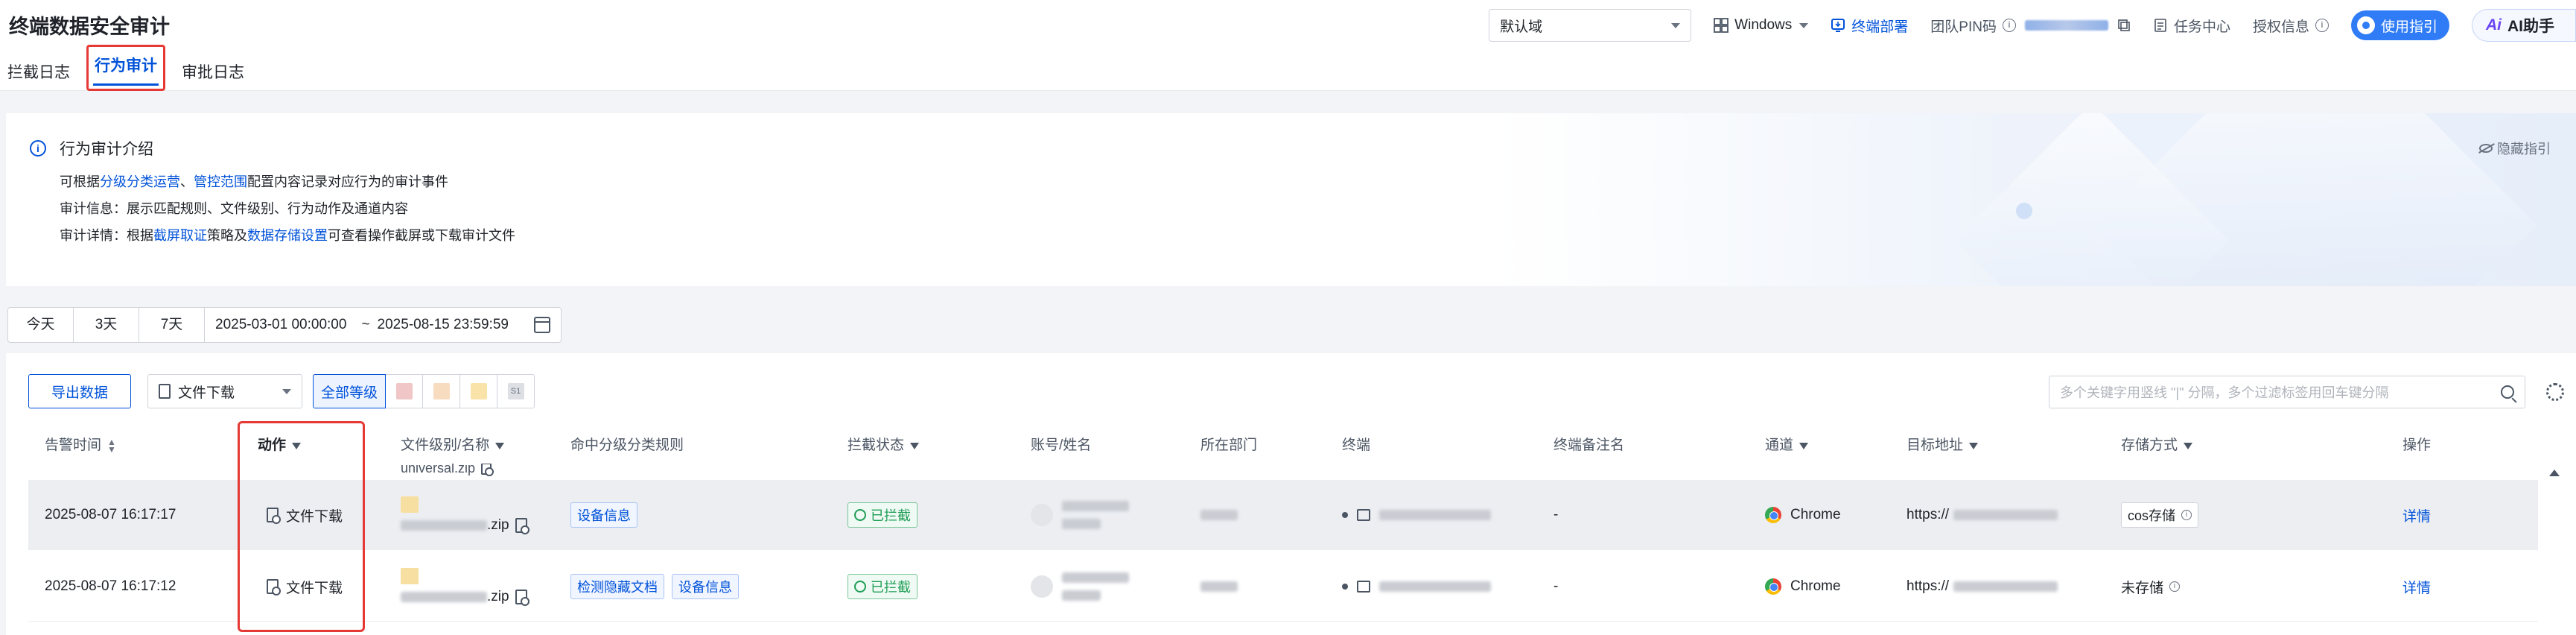 The height and width of the screenshot is (635, 2576). Describe the element at coordinates (225, 391) in the screenshot. I see `action-type-select: 文件下载` at that location.